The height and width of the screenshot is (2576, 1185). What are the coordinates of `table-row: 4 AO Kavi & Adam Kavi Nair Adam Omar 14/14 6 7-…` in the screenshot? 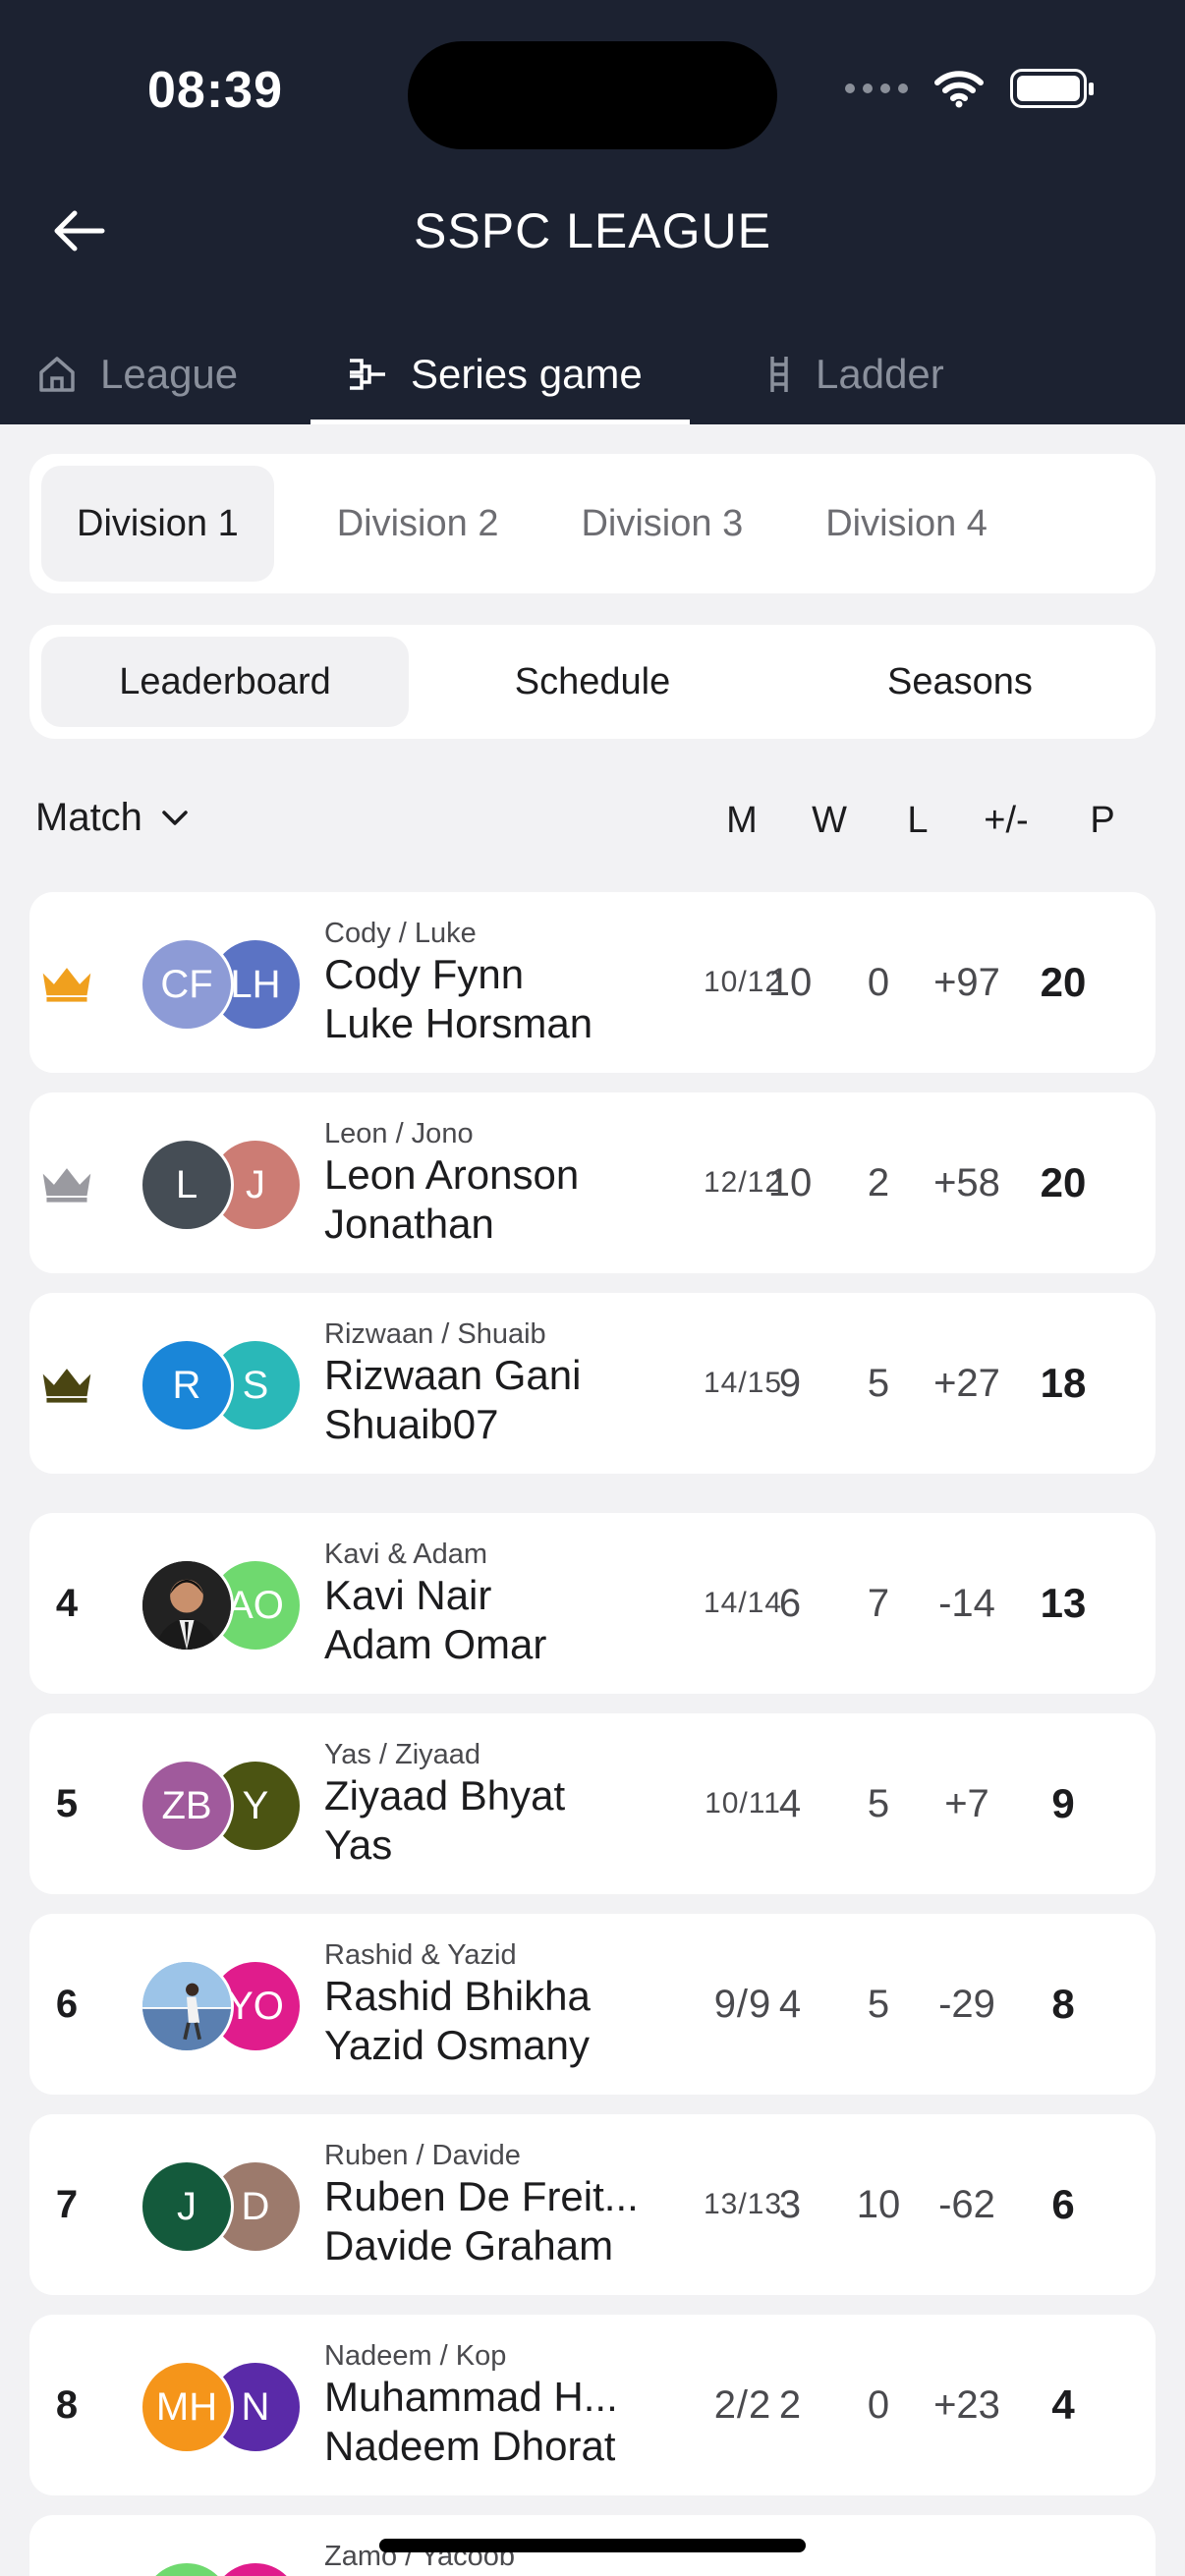 It's located at (592, 1603).